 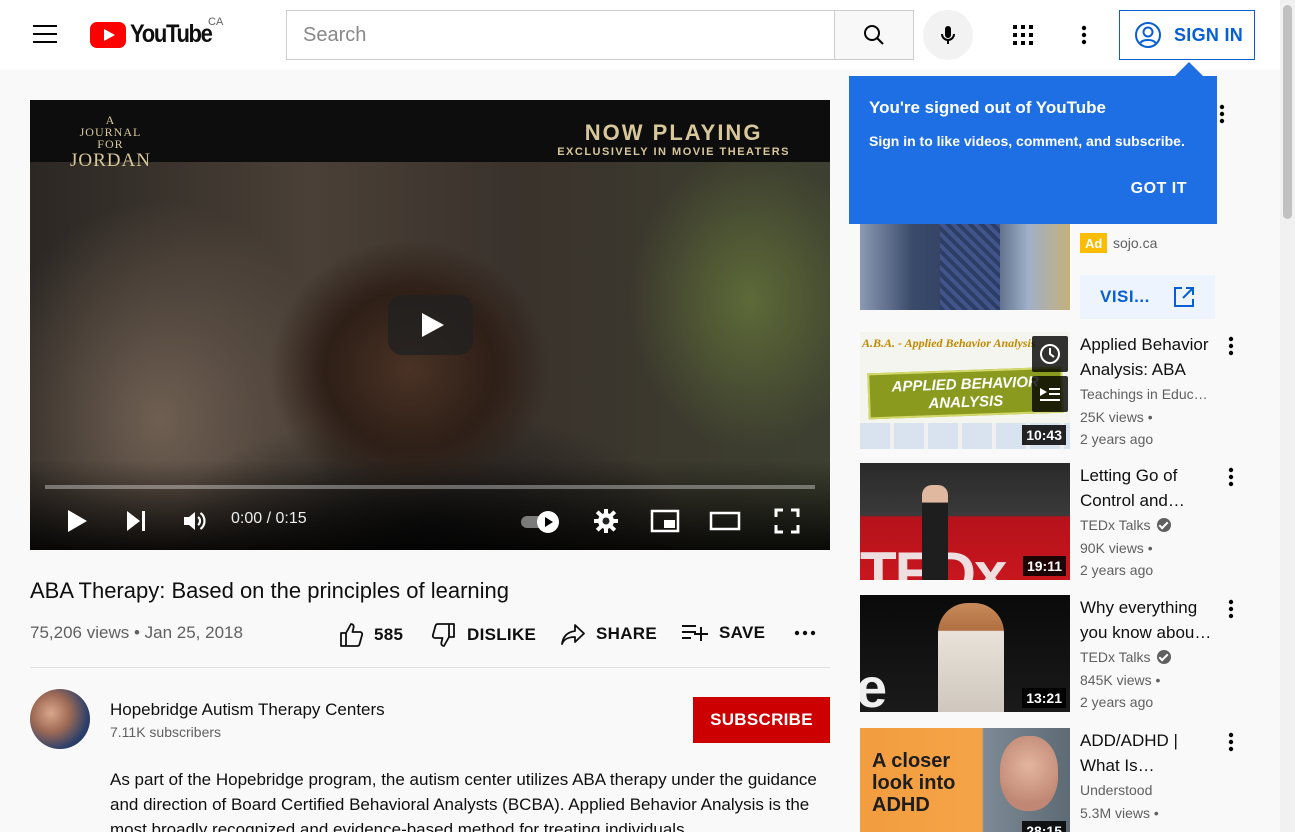 I want to click on more-actions-button, so click(x=810, y=633).